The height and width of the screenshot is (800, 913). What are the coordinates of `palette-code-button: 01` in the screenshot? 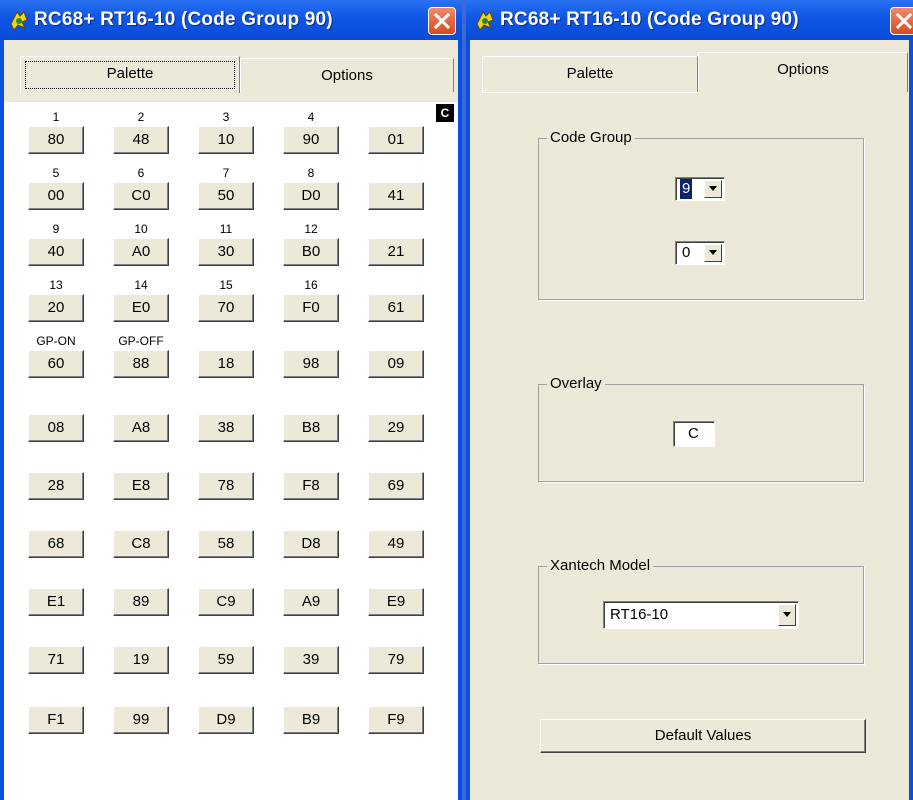 It's located at (396, 140).